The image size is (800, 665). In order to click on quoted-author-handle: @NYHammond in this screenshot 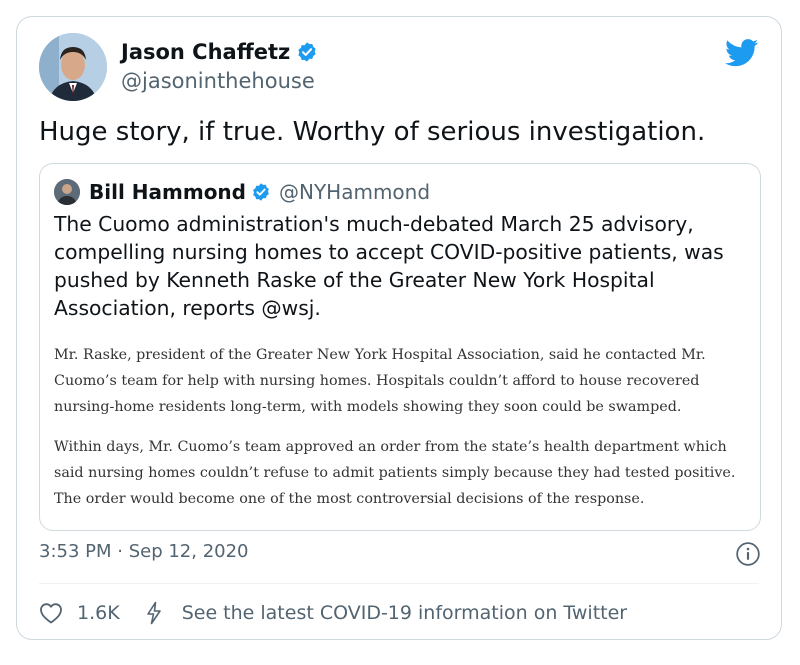, I will do `click(354, 192)`.